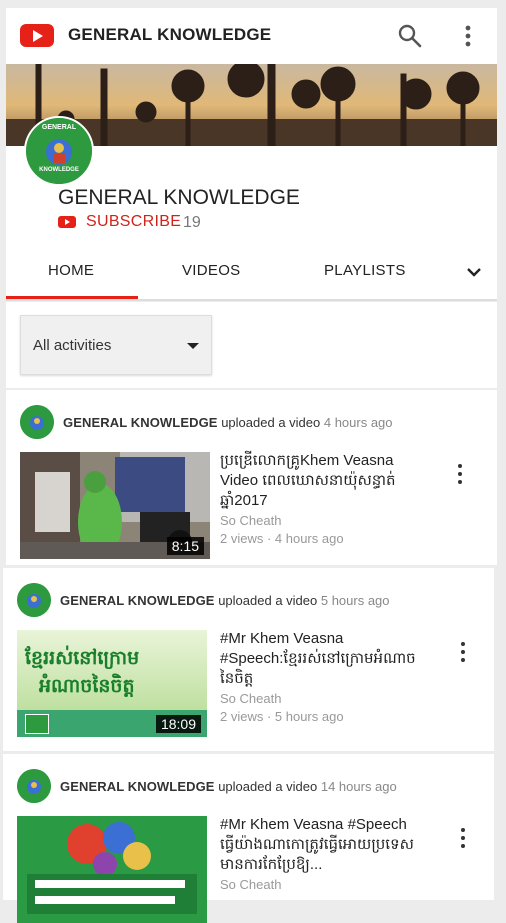  I want to click on video-thumbnail, so click(112, 869).